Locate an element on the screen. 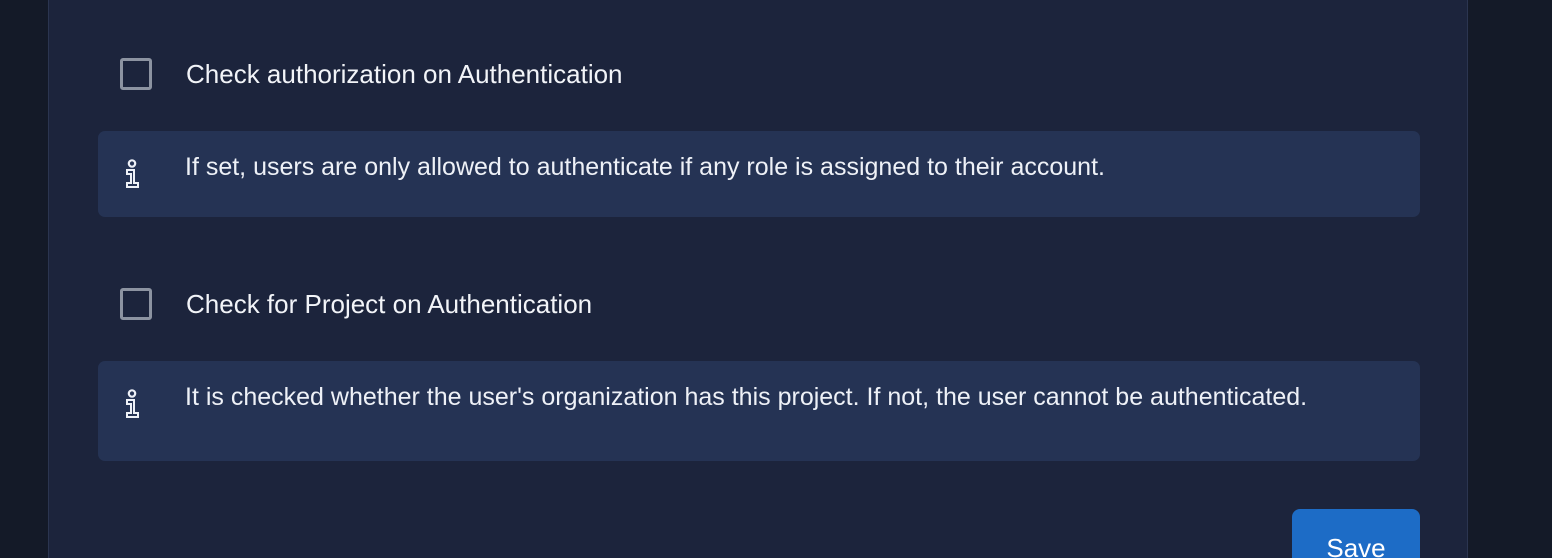 The height and width of the screenshot is (558, 1552). check-project-checkbox is located at coordinates (136, 304).